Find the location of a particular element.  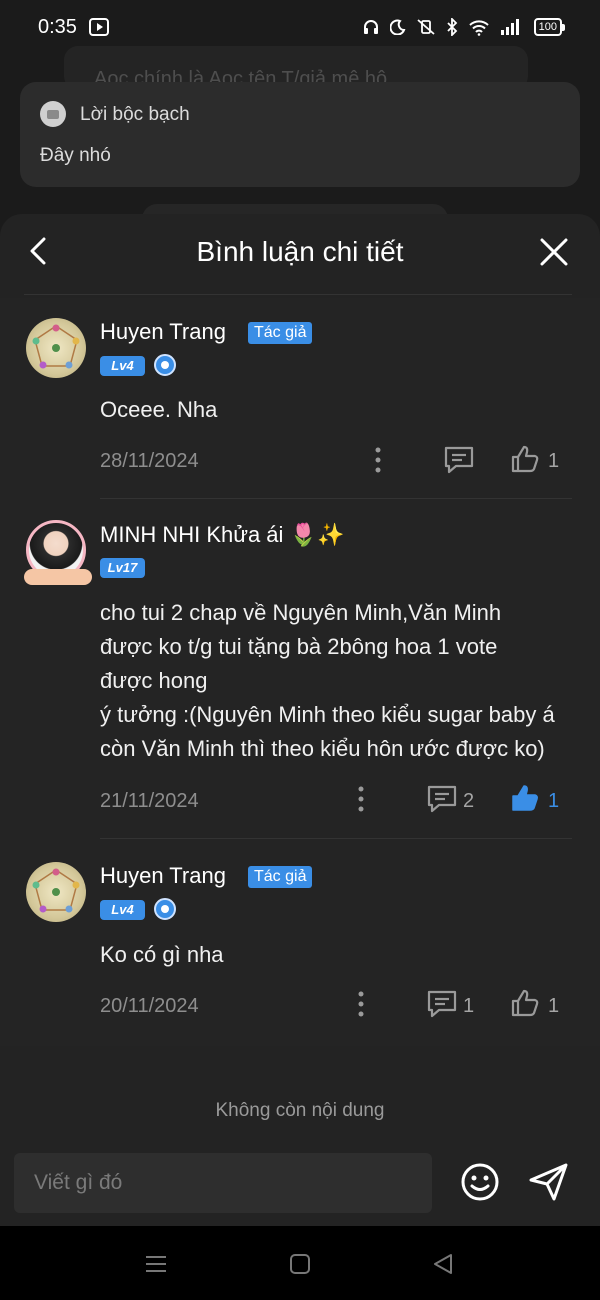

emoji-icon is located at coordinates (480, 1182).